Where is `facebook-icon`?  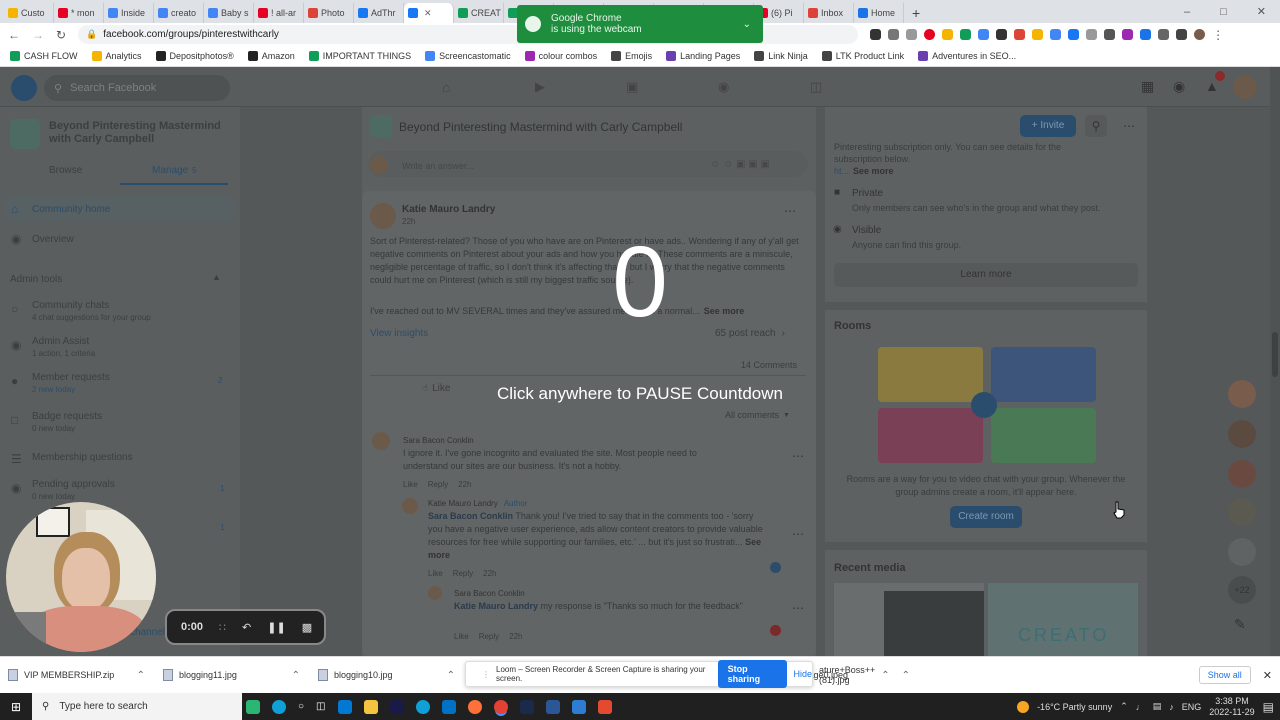 facebook-icon is located at coordinates (1074, 34).